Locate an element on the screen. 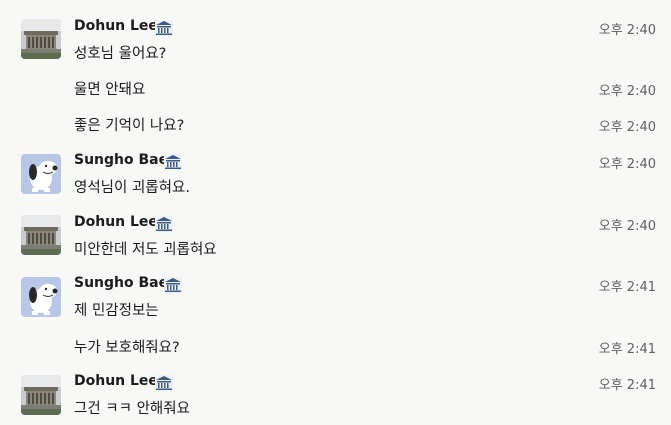  message-text: 누가 보호해줘요? is located at coordinates (127, 348).